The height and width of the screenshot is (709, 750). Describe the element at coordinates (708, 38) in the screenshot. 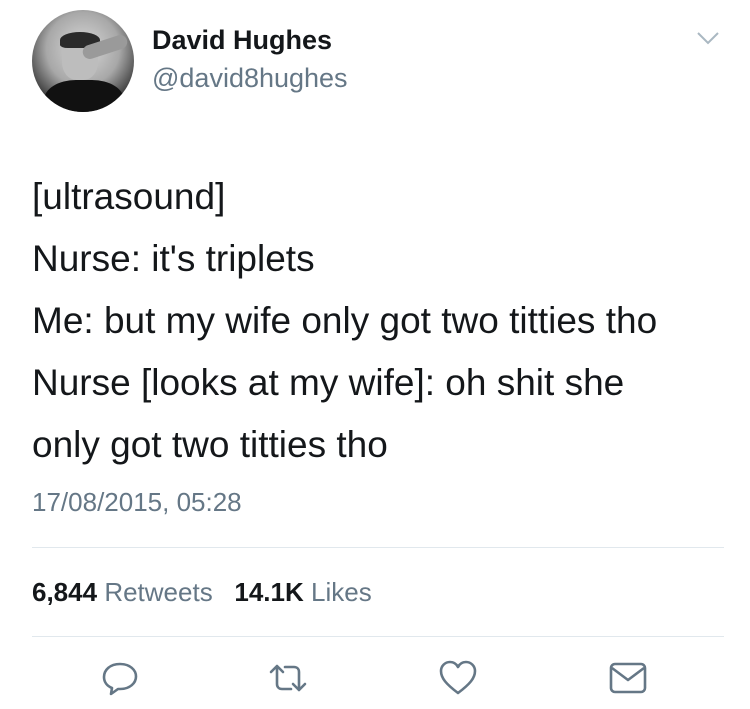

I see `chevron-down-icon` at that location.